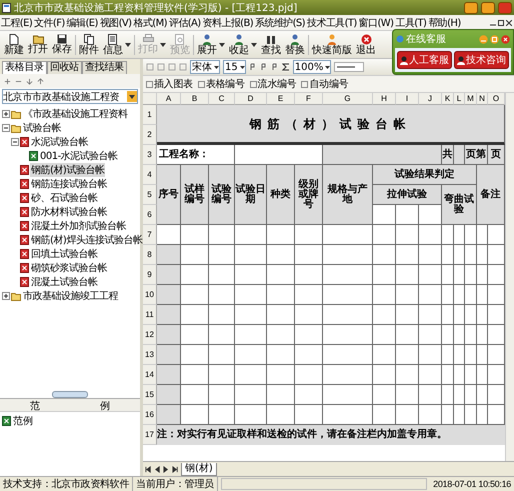 This screenshot has width=514, height=491. Describe the element at coordinates (113, 45) in the screenshot. I see `toolbar-button: 信息` at that location.